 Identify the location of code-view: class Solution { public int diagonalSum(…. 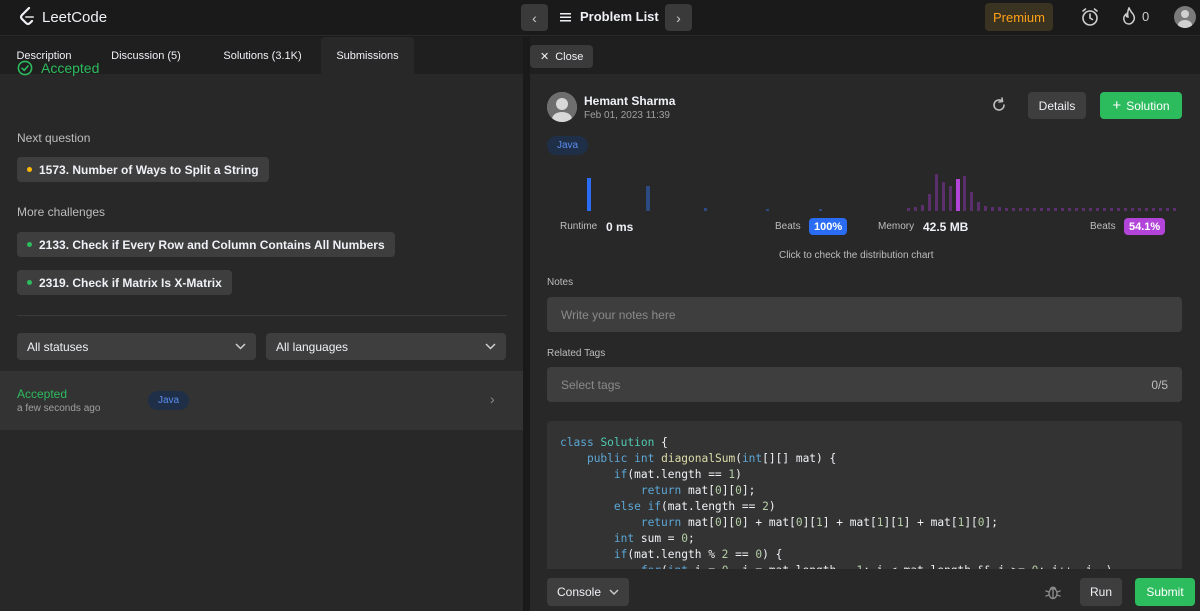
(864, 495).